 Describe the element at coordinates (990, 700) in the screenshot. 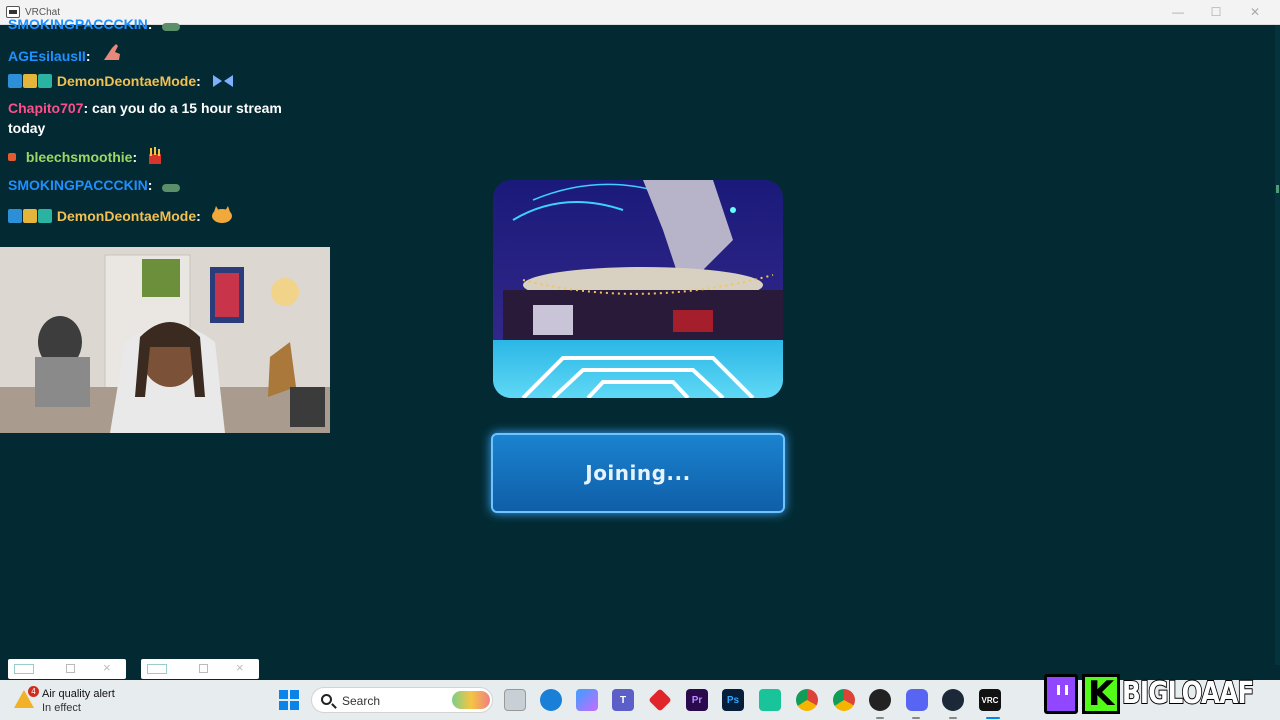

I see `vrchat-icon: VRC` at that location.